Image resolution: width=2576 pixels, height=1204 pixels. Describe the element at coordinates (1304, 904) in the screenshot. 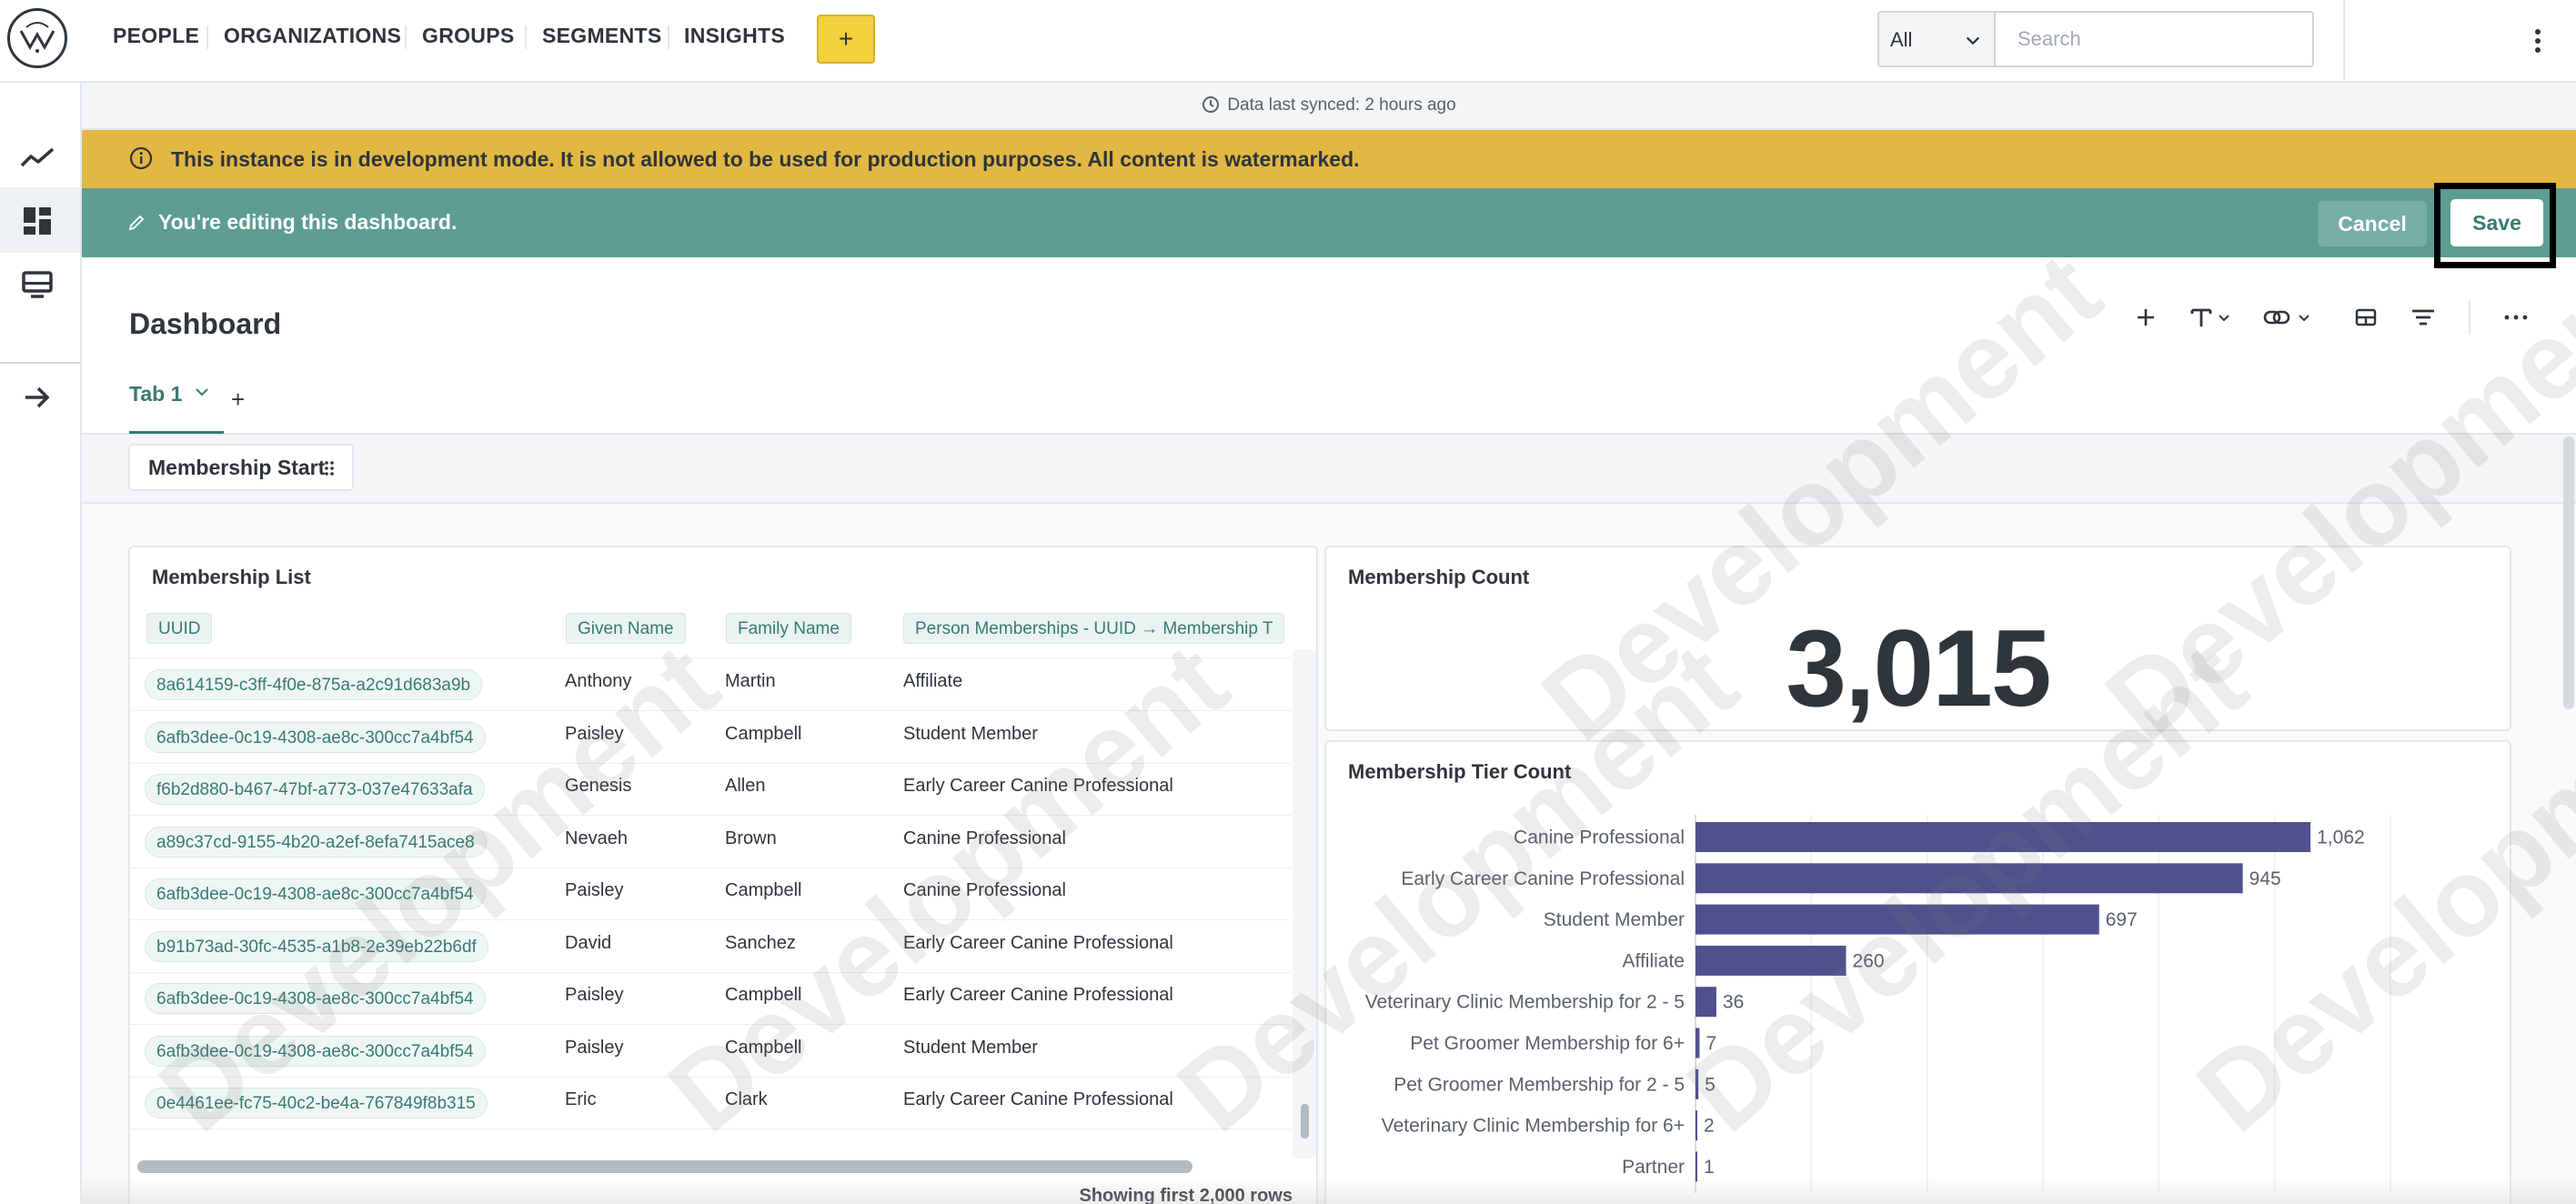

I see `vertical-scrollbar` at that location.